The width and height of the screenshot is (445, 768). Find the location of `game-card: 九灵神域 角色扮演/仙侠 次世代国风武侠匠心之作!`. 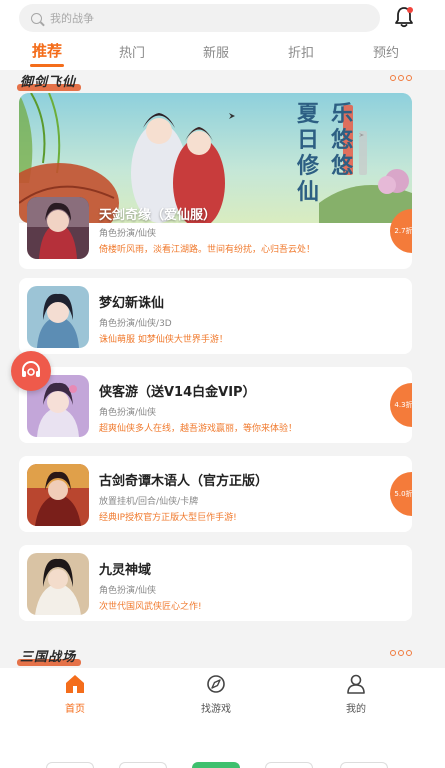

game-card: 九灵神域 角色扮演/仙侠 次世代国风武侠匠心之作! is located at coordinates (215, 583).